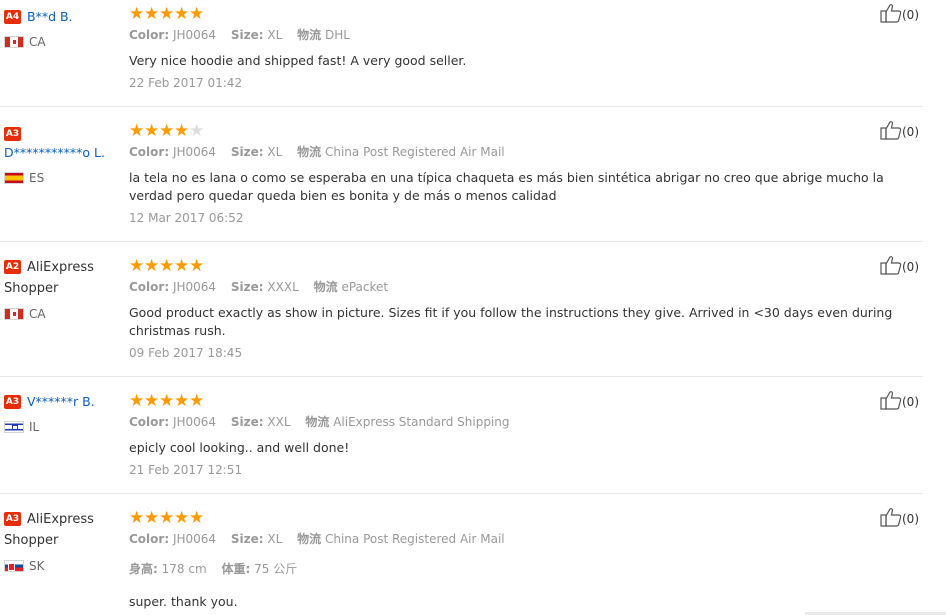  I want to click on review-date: 21 Feb 2017 12:51, so click(186, 470).